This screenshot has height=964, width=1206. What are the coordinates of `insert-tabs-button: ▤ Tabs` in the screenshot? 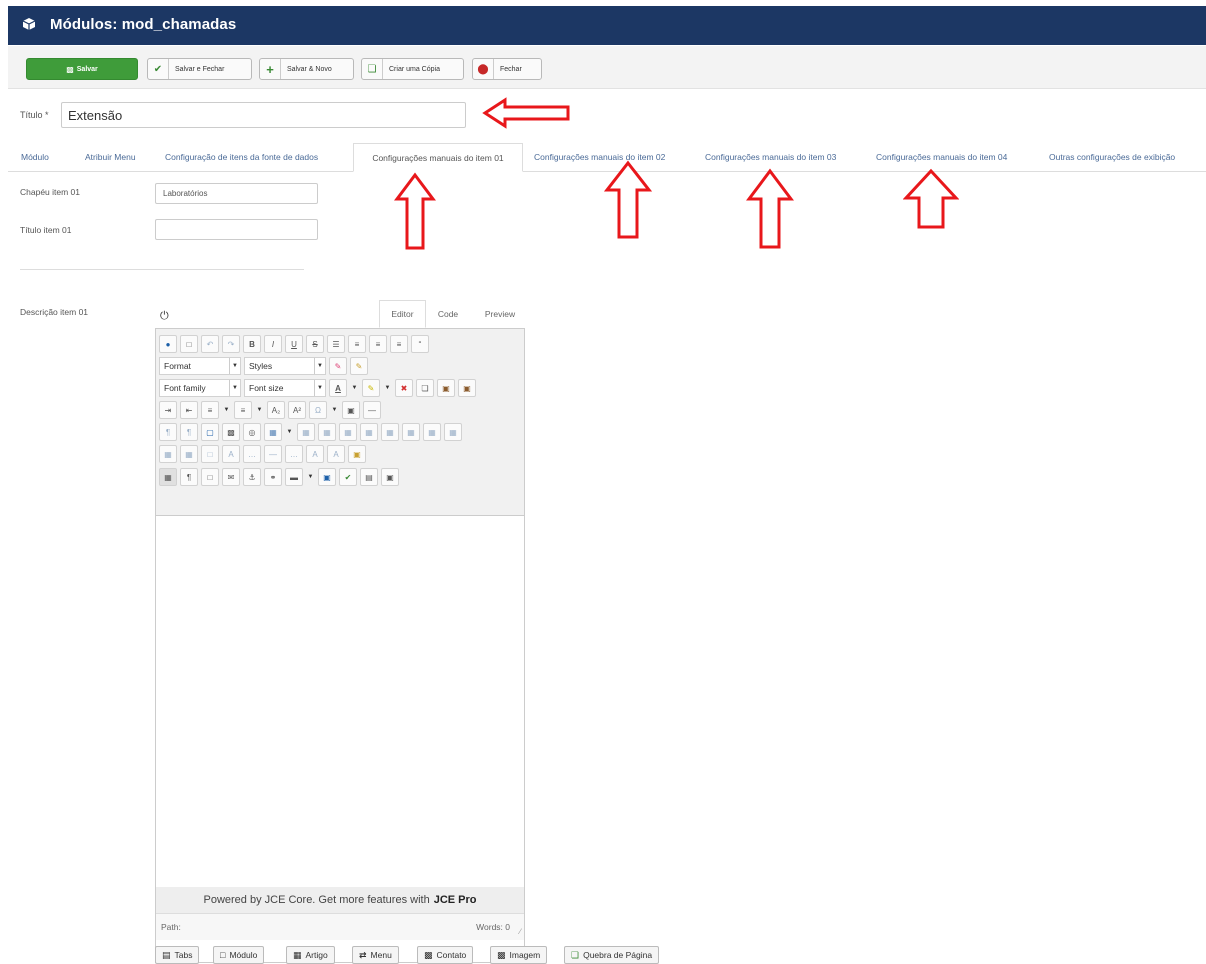 It's located at (177, 955).